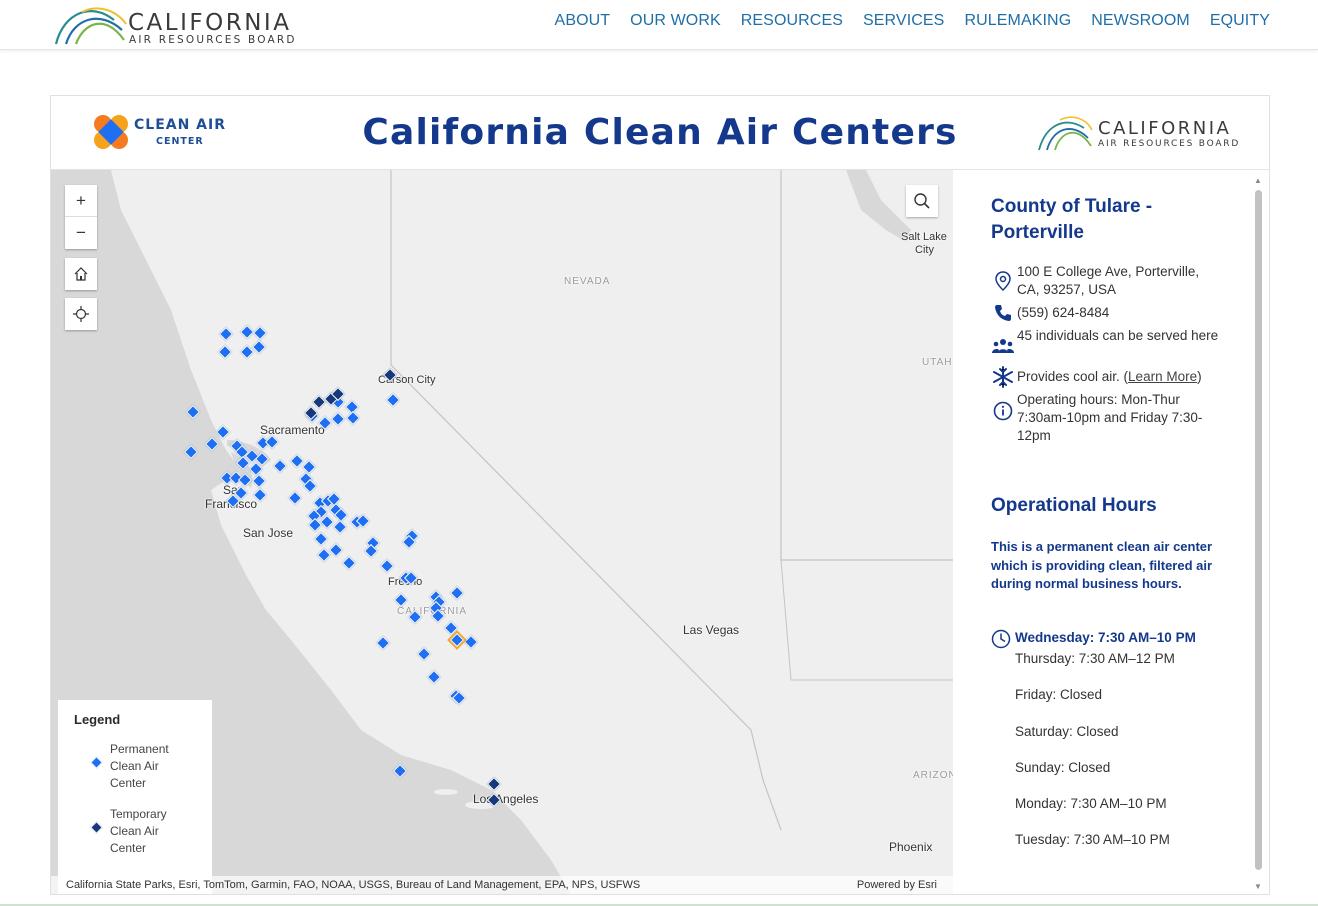 Image resolution: width=1318 pixels, height=906 pixels. Describe the element at coordinates (1095, 658) in the screenshot. I see `hours-thursday: Thursday: 7:30 AM–12 PM` at that location.